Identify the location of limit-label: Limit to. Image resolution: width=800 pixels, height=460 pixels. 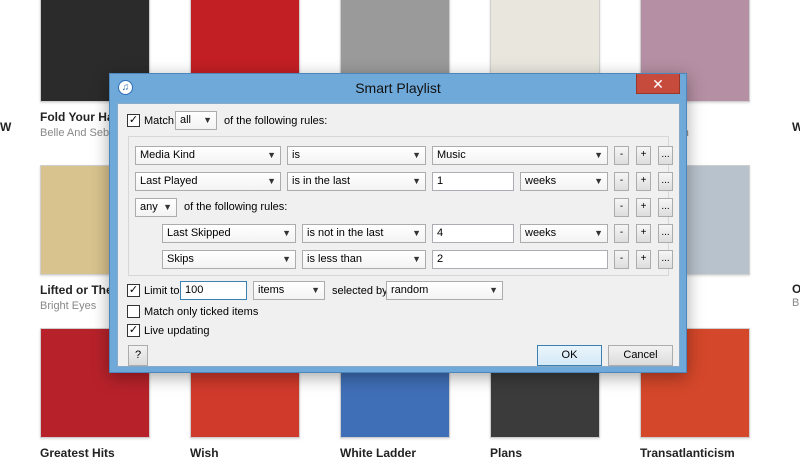
(162, 291).